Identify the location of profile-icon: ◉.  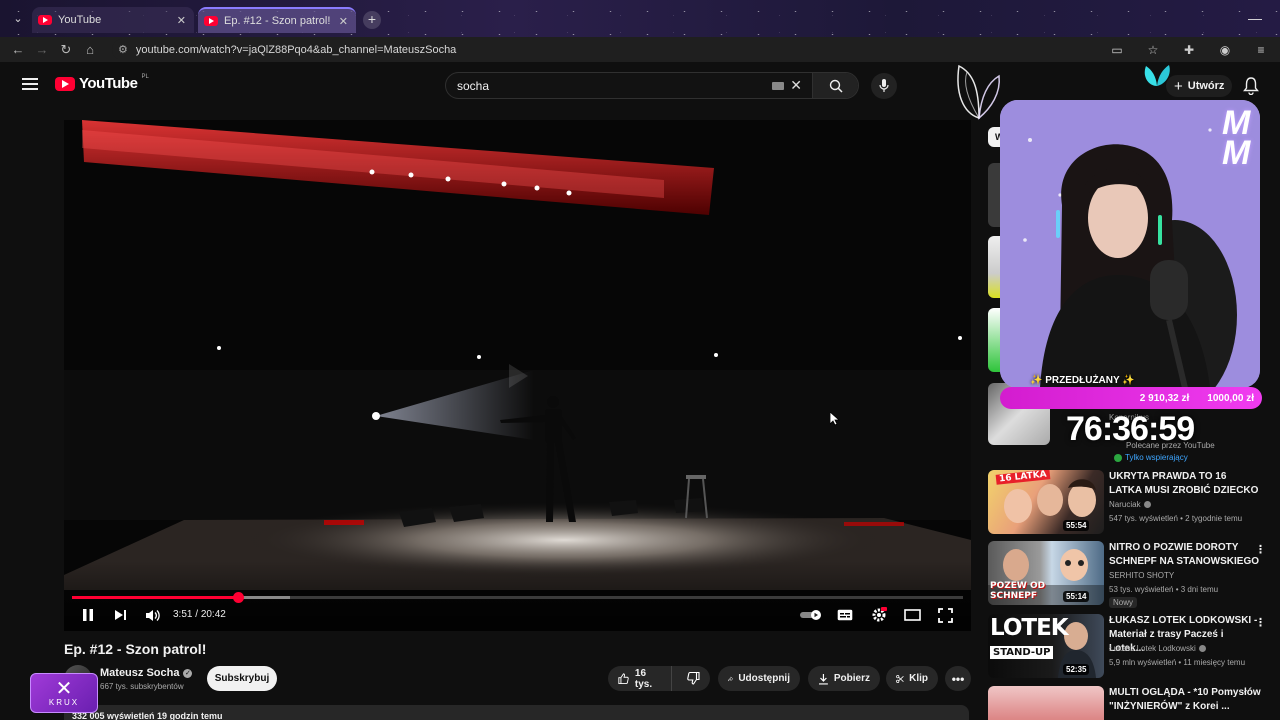
(1225, 50).